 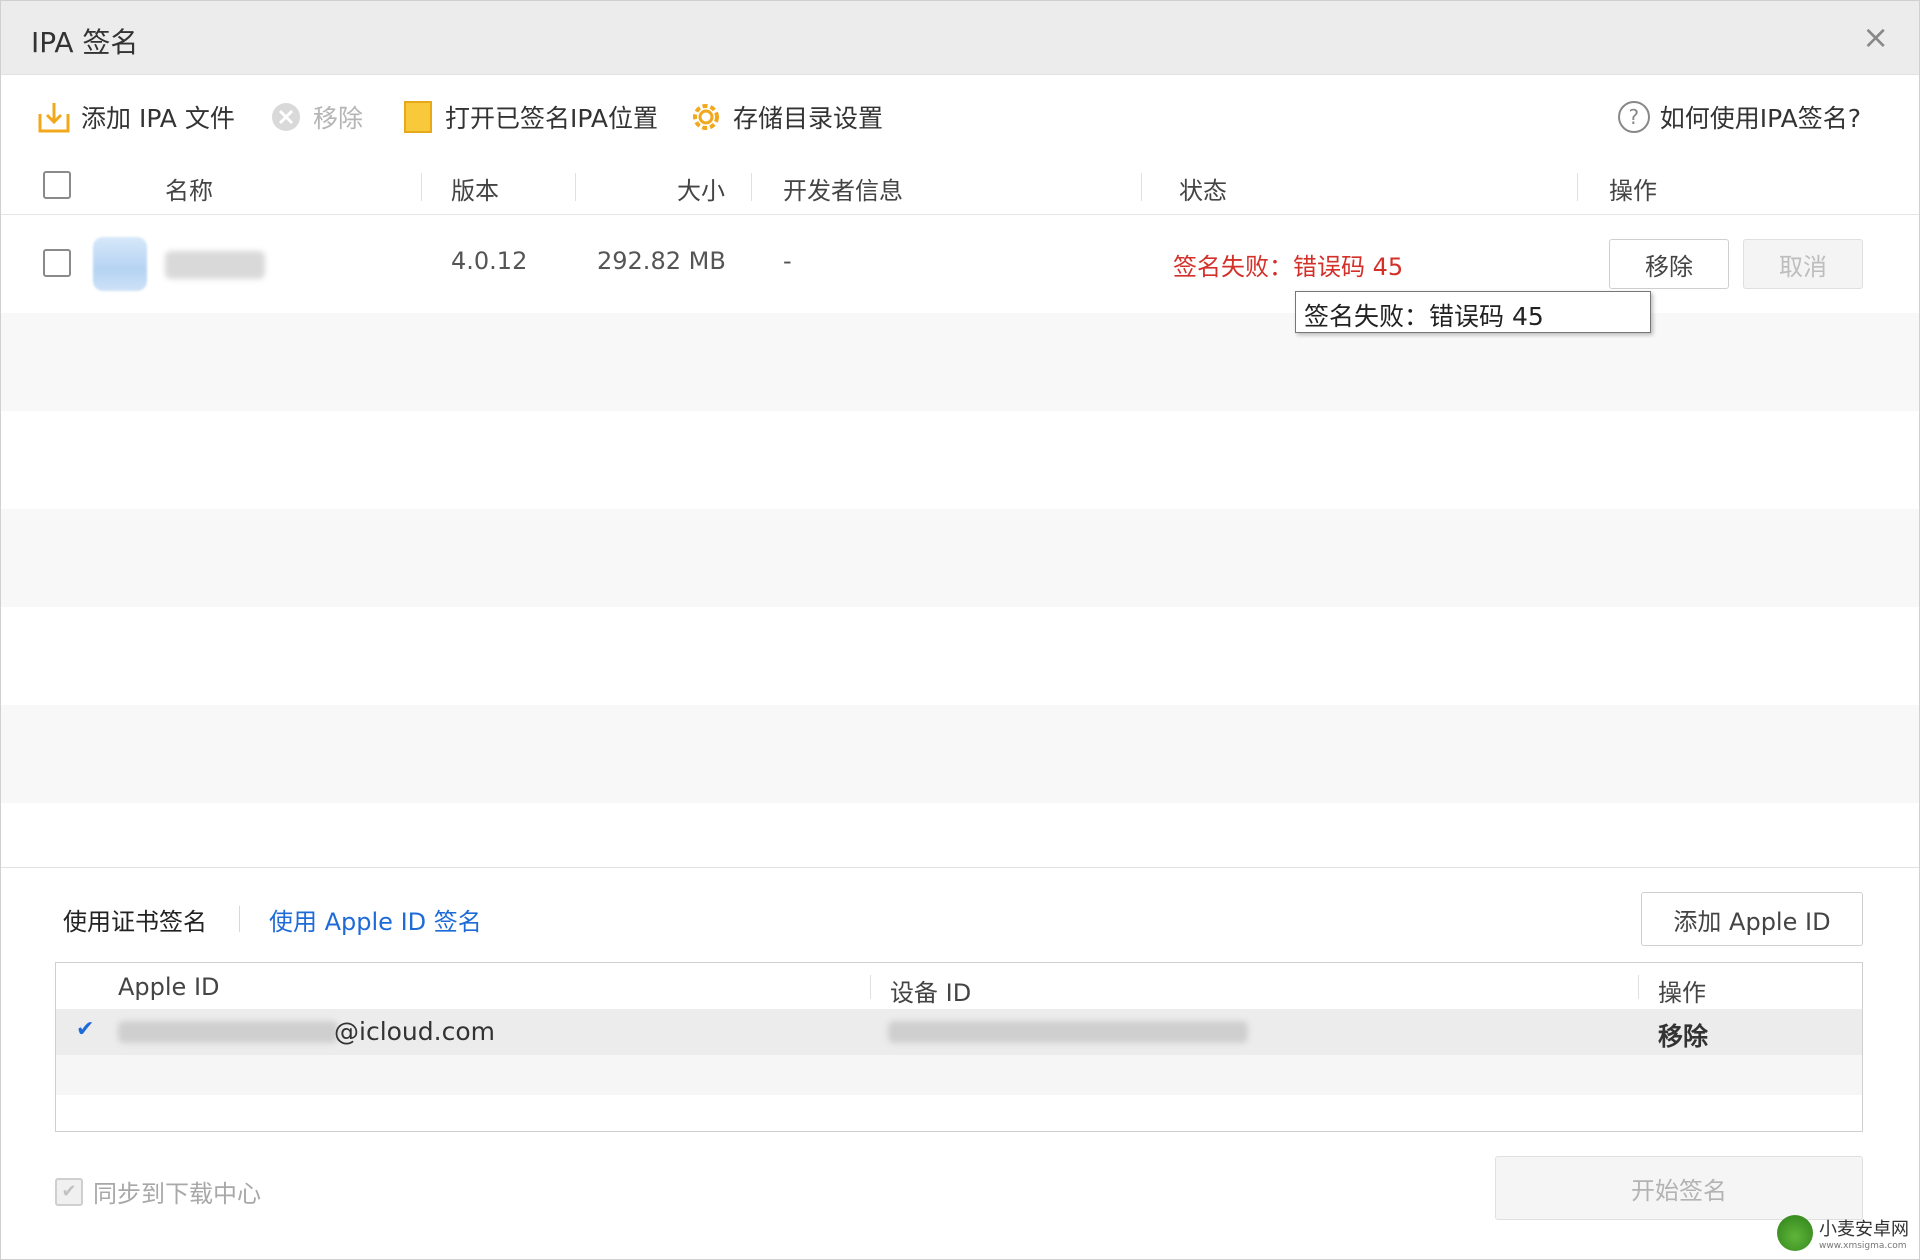 I want to click on row-developer: -, so click(x=787, y=261).